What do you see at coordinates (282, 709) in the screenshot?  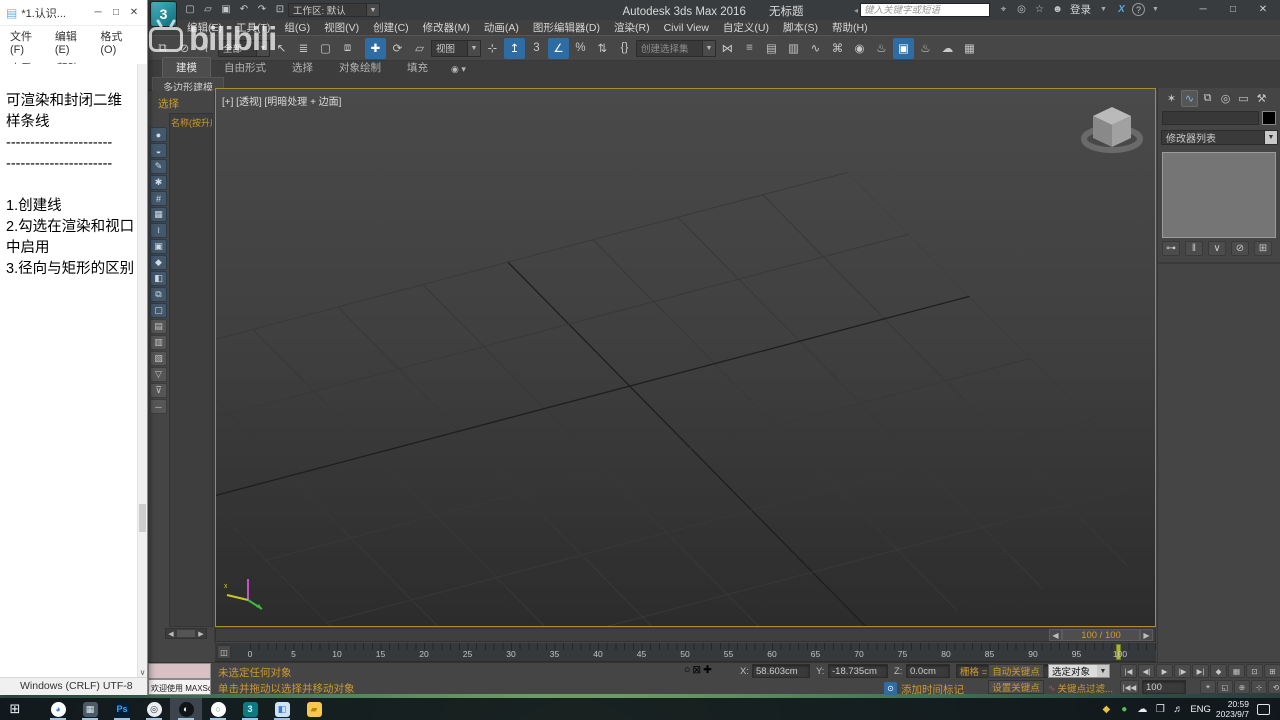 I see `taskbar-app-viewer: ◧` at bounding box center [282, 709].